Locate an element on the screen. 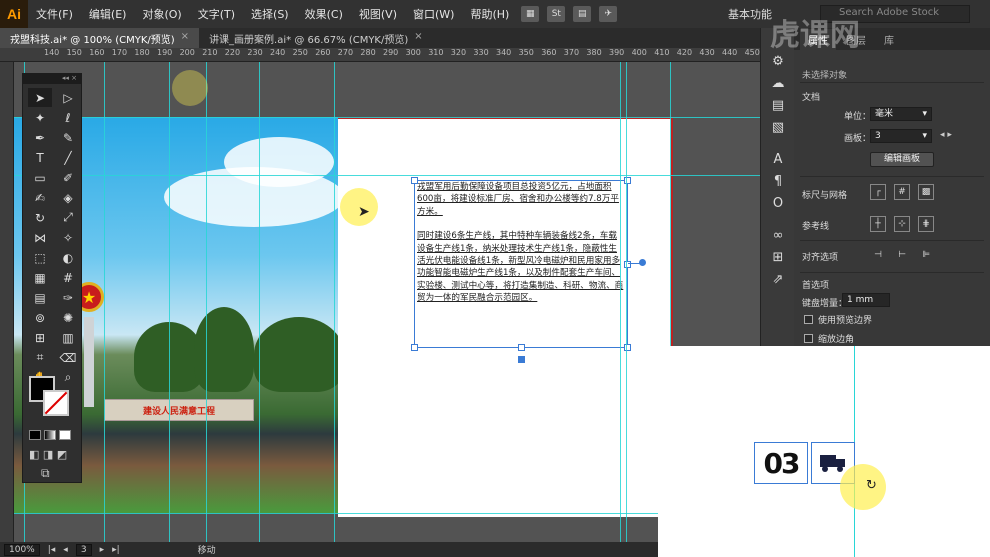 The height and width of the screenshot is (557, 990). edit-artboards-button: 编辑画板 is located at coordinates (902, 159).